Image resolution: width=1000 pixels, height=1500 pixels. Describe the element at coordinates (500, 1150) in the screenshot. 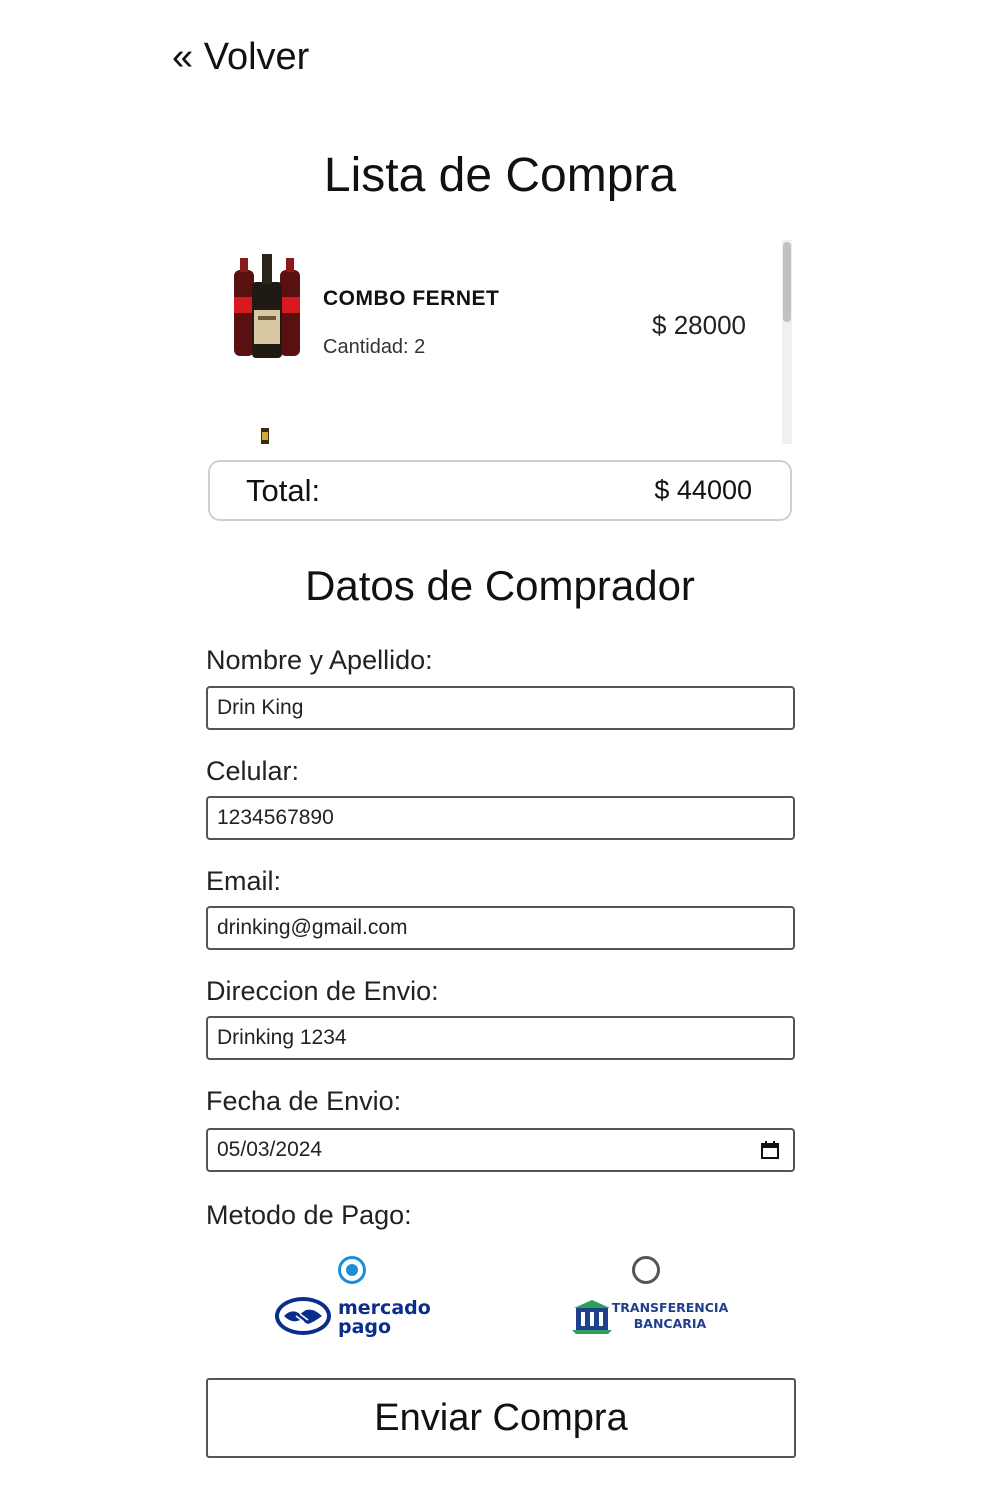

I see `date-field` at that location.